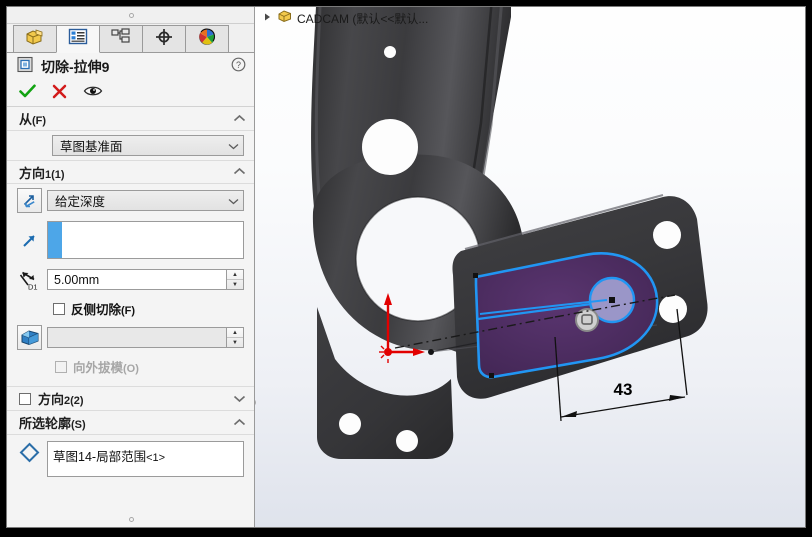 The height and width of the screenshot is (537, 812). I want to click on mount-hole-left, so click(350, 424).